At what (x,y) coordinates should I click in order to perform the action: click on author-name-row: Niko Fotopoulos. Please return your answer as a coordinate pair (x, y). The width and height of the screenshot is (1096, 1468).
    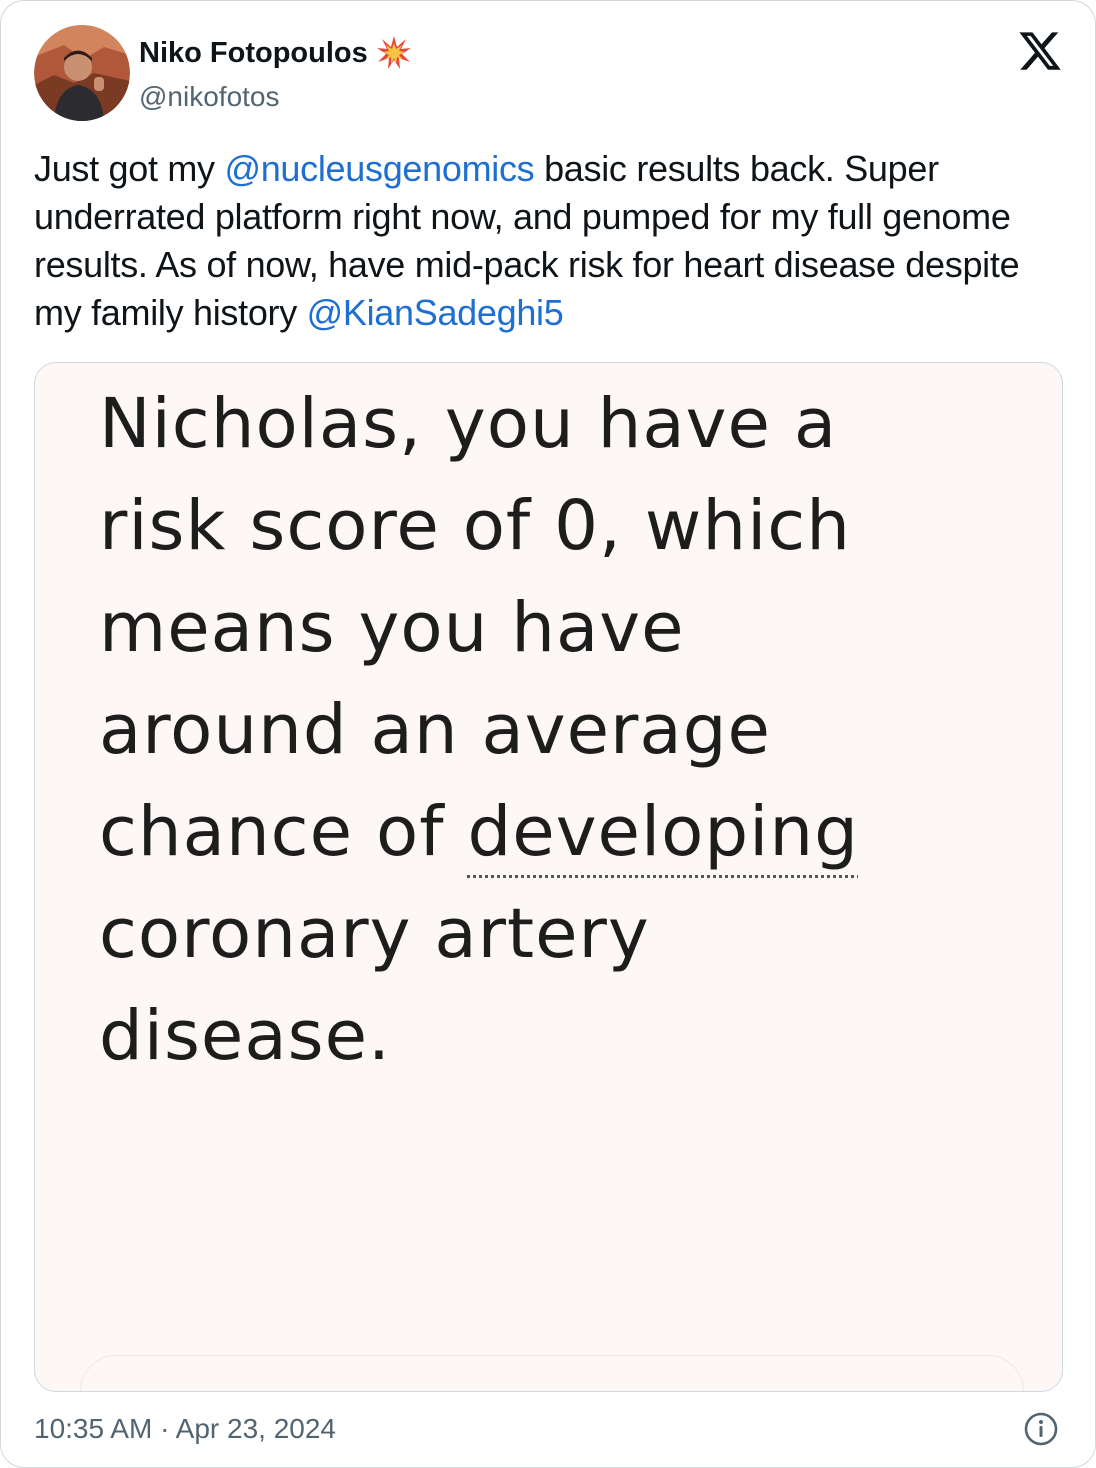
    Looking at the image, I should click on (275, 53).